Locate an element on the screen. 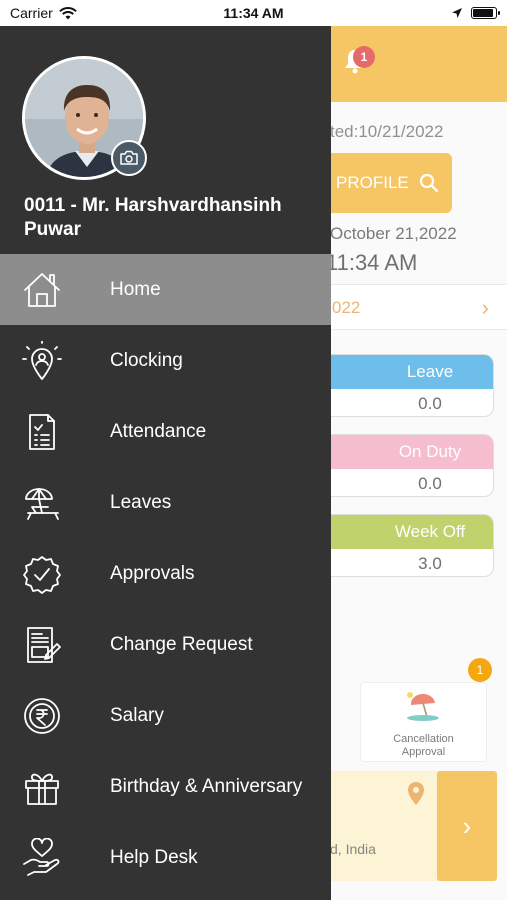 The image size is (507, 900). menu-item-label: Birthday & Anniversary is located at coordinates (206, 786).